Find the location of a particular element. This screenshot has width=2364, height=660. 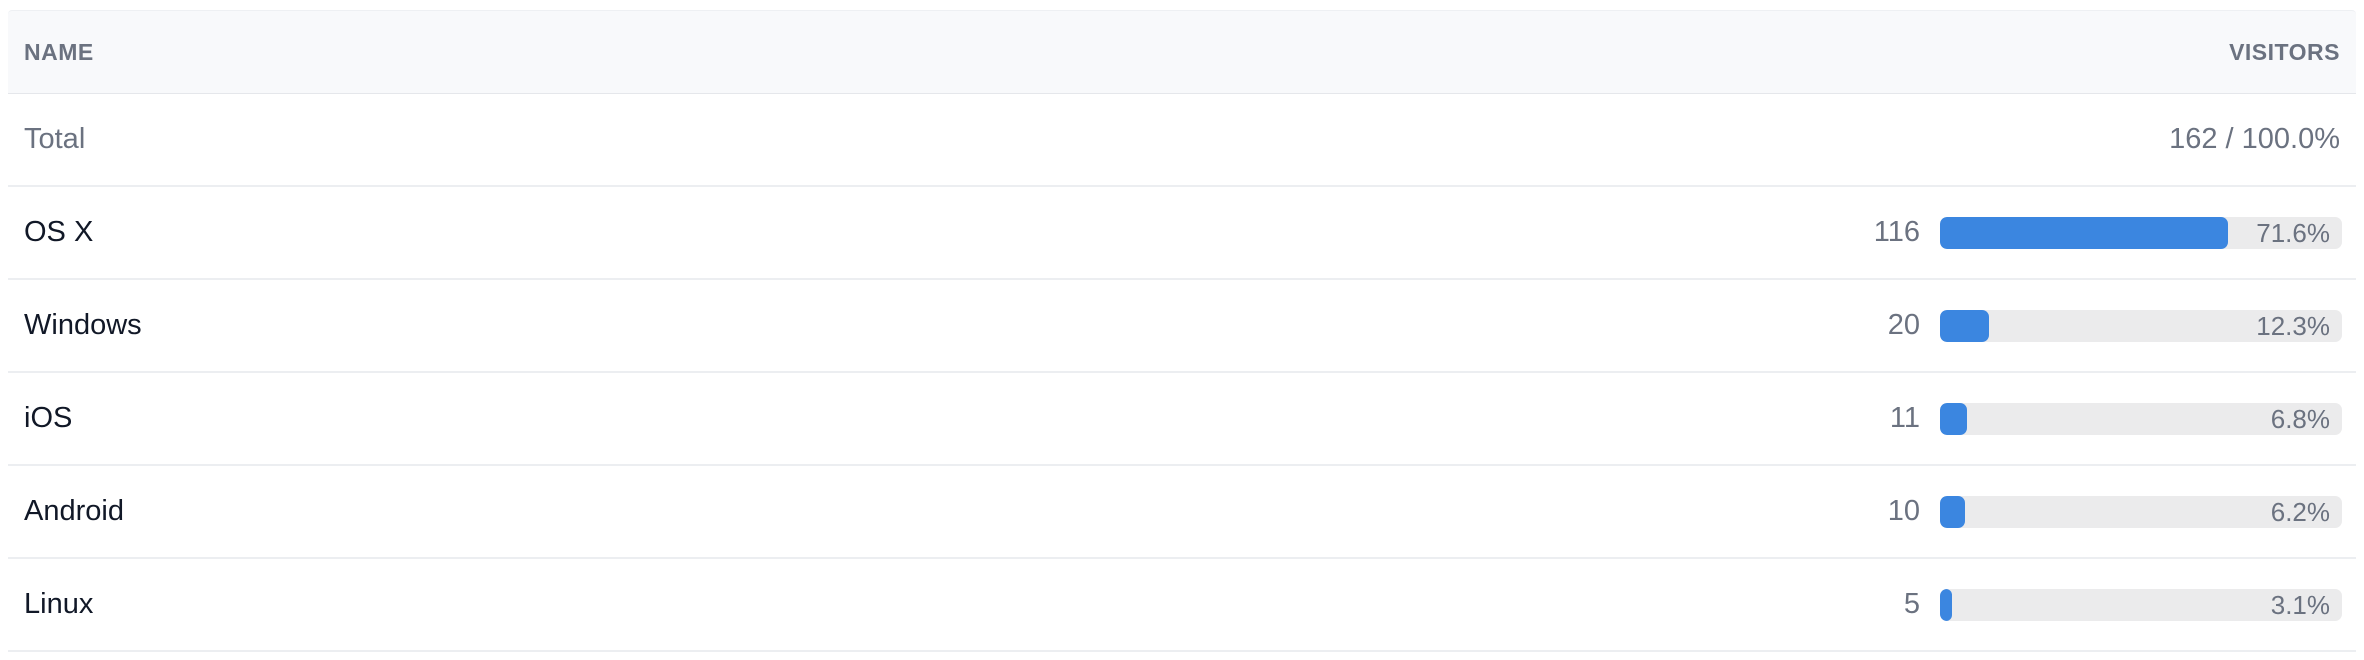

percent-bar: 3.1% is located at coordinates (2141, 604).